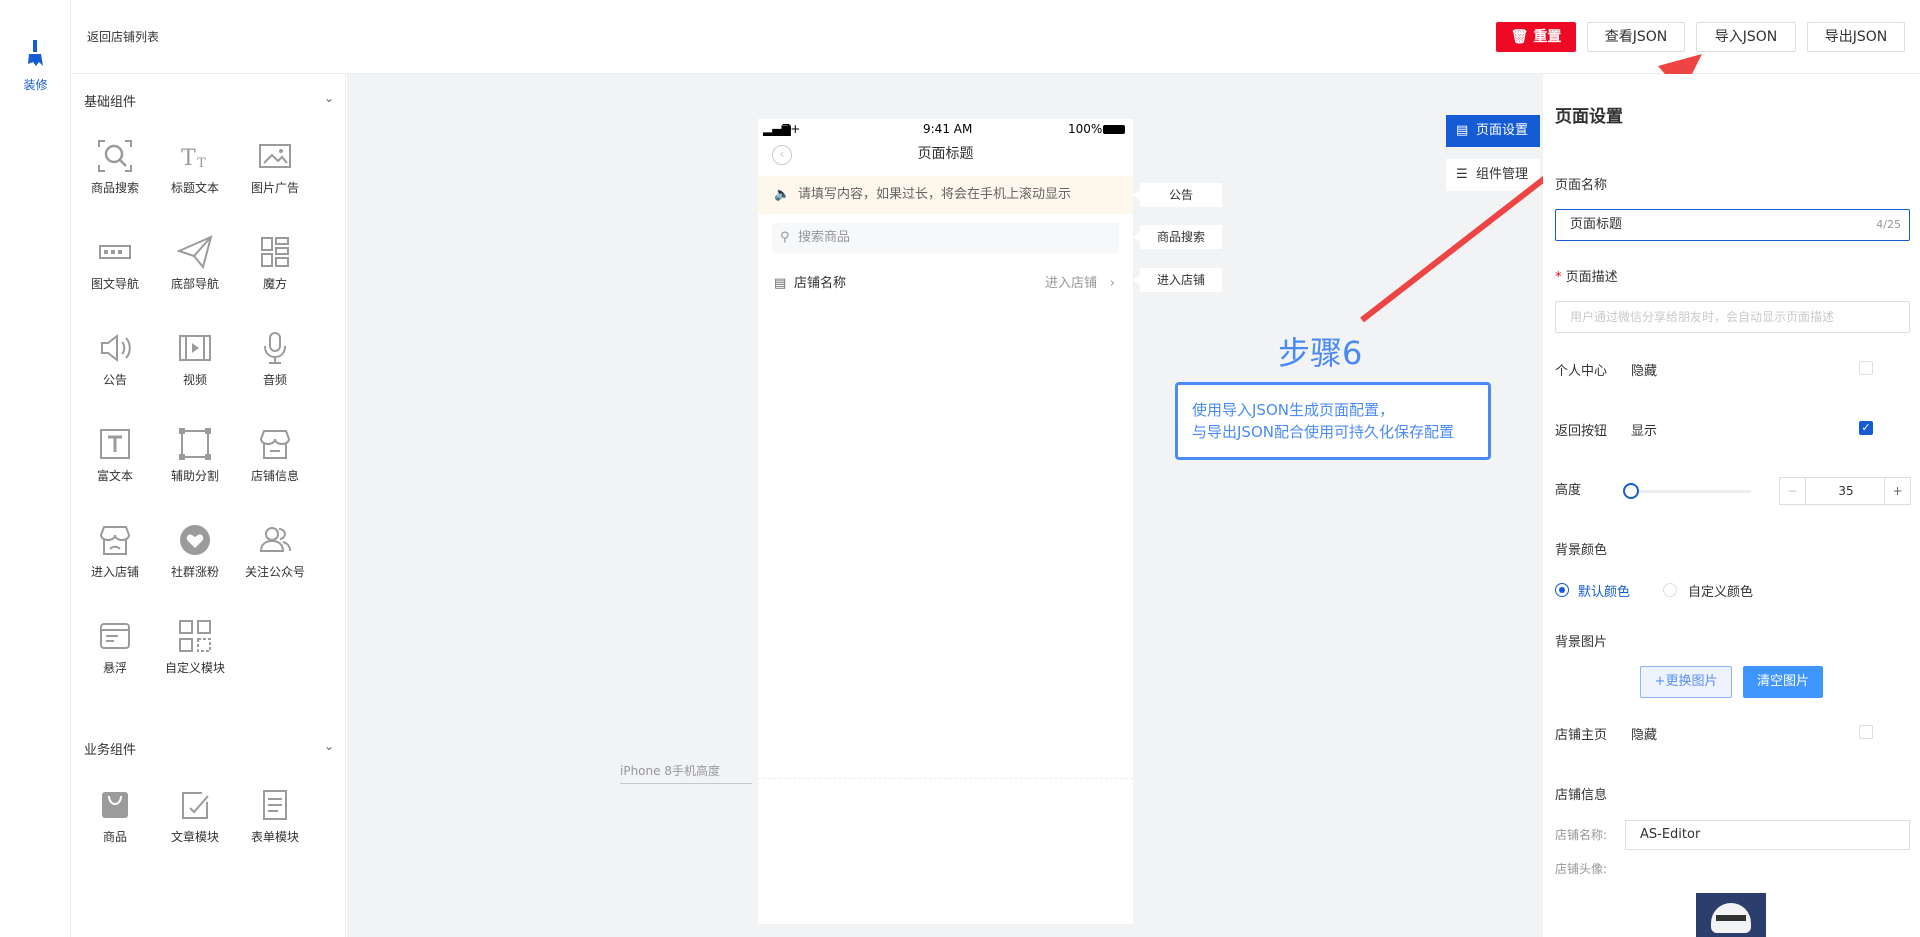 This screenshot has height=937, width=1920. Describe the element at coordinates (1568, 490) in the screenshot. I see `height-label: 高度` at that location.